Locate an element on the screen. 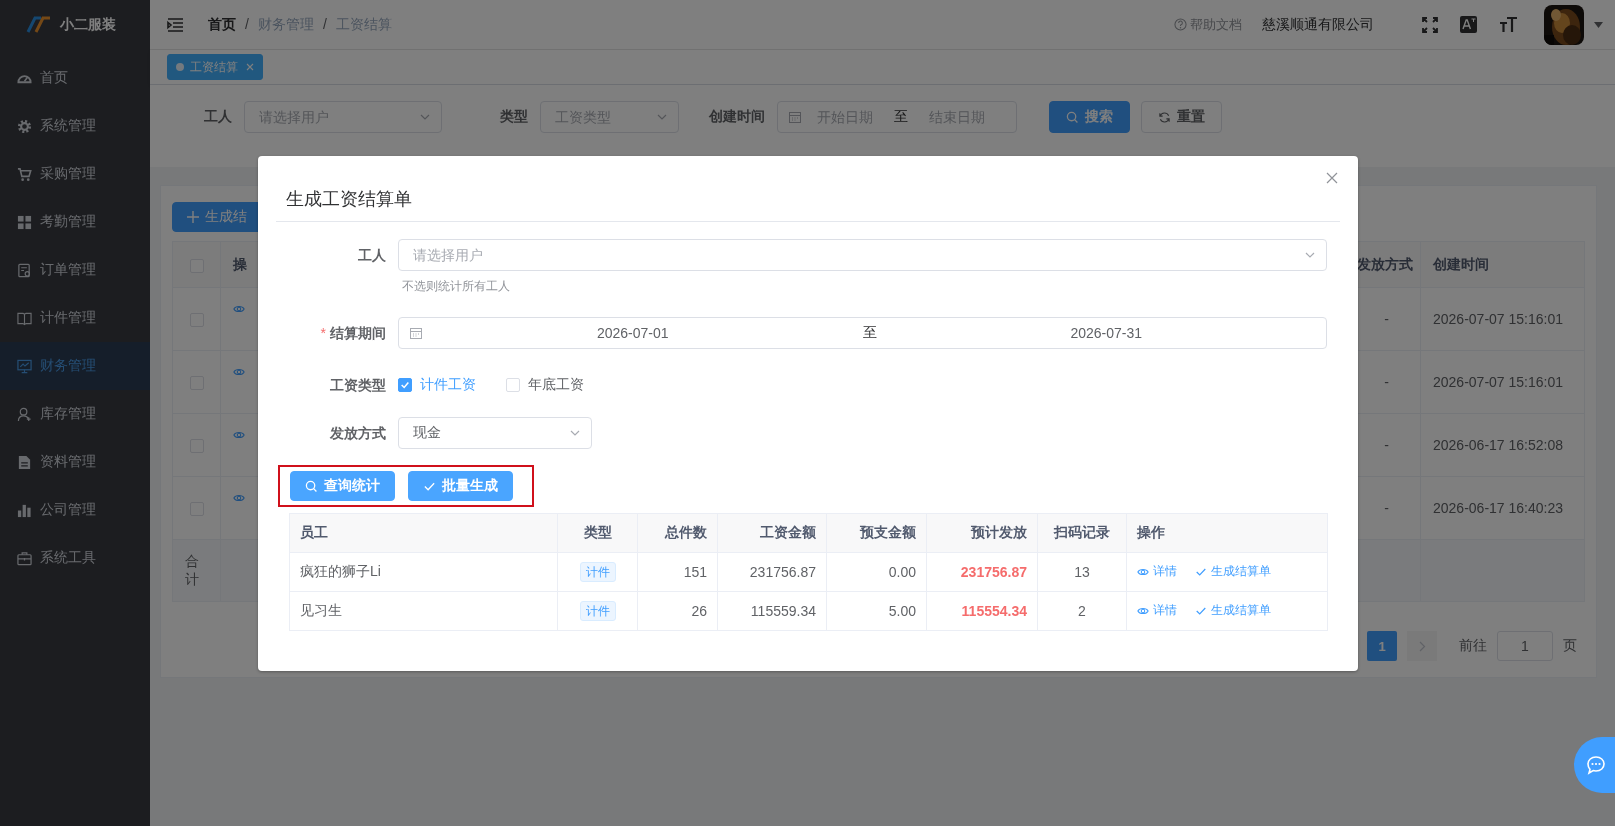 This screenshot has height=826, width=1615. sidebar-item: 系统工具 is located at coordinates (75, 558).